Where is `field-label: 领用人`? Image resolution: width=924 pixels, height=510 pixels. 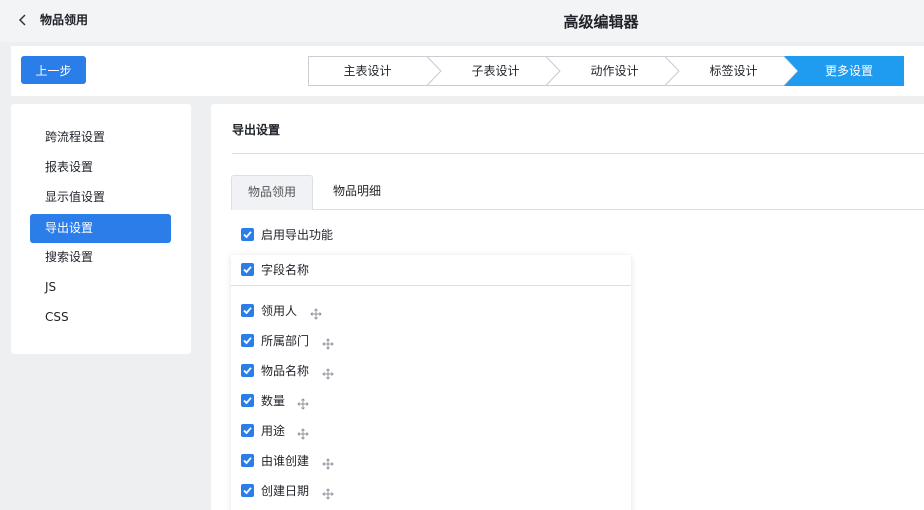 field-label: 领用人 is located at coordinates (279, 311).